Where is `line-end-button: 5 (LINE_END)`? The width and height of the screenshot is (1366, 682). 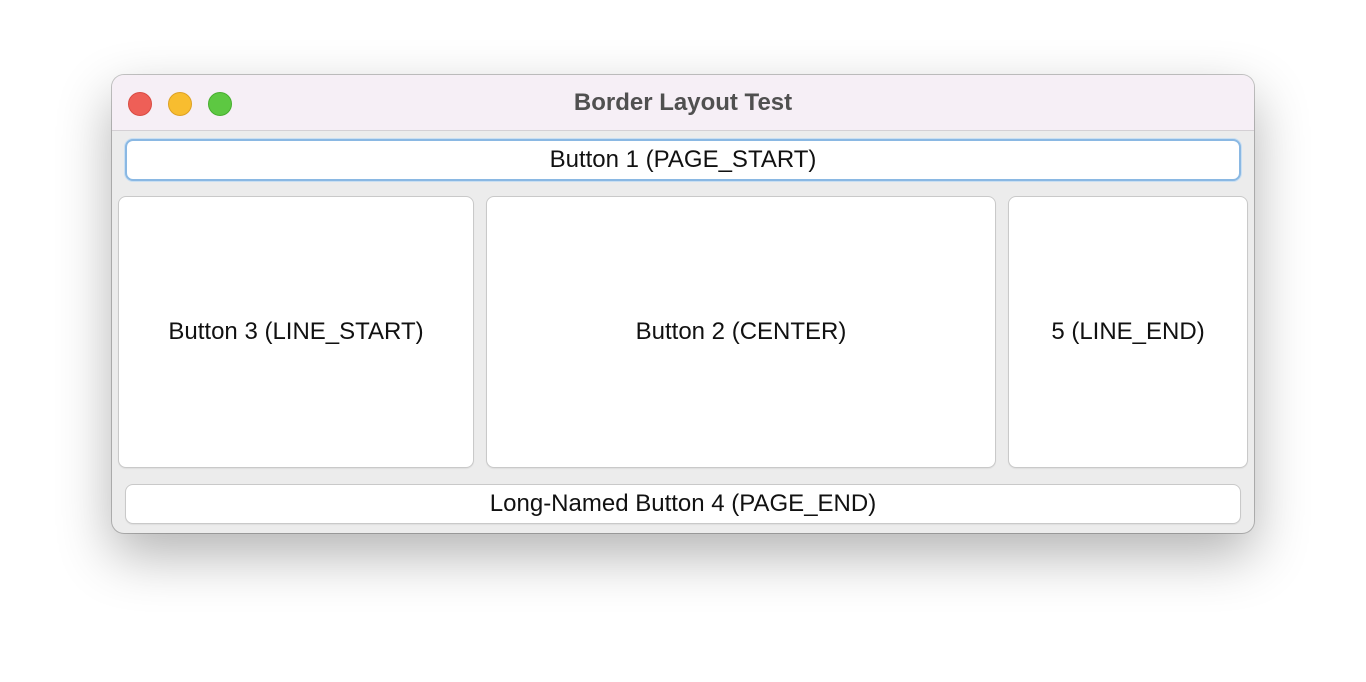 line-end-button: 5 (LINE_END) is located at coordinates (1128, 332).